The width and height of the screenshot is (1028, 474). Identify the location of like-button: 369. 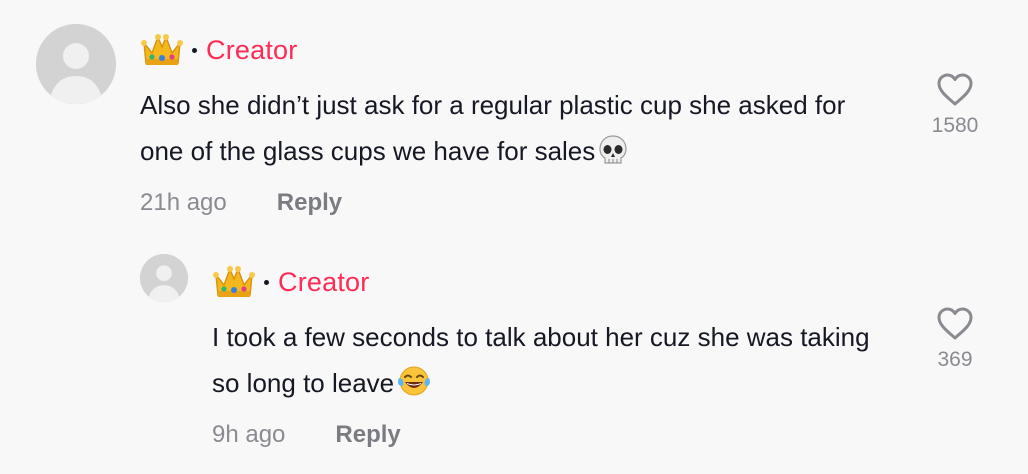
(955, 339).